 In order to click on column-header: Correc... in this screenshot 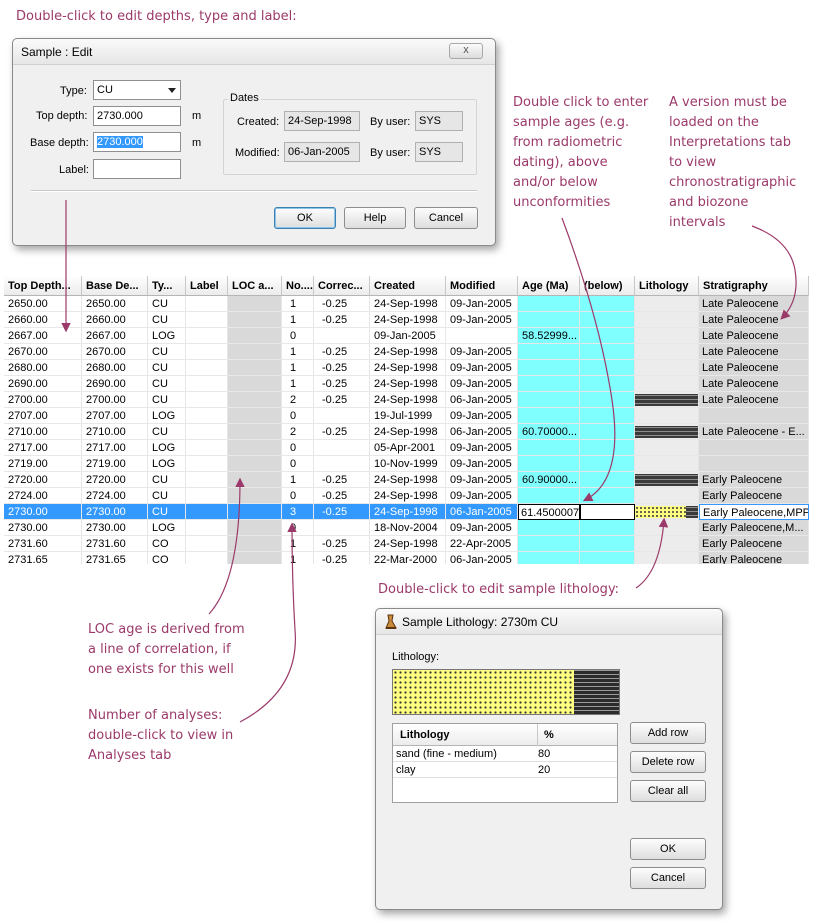, I will do `click(342, 286)`.